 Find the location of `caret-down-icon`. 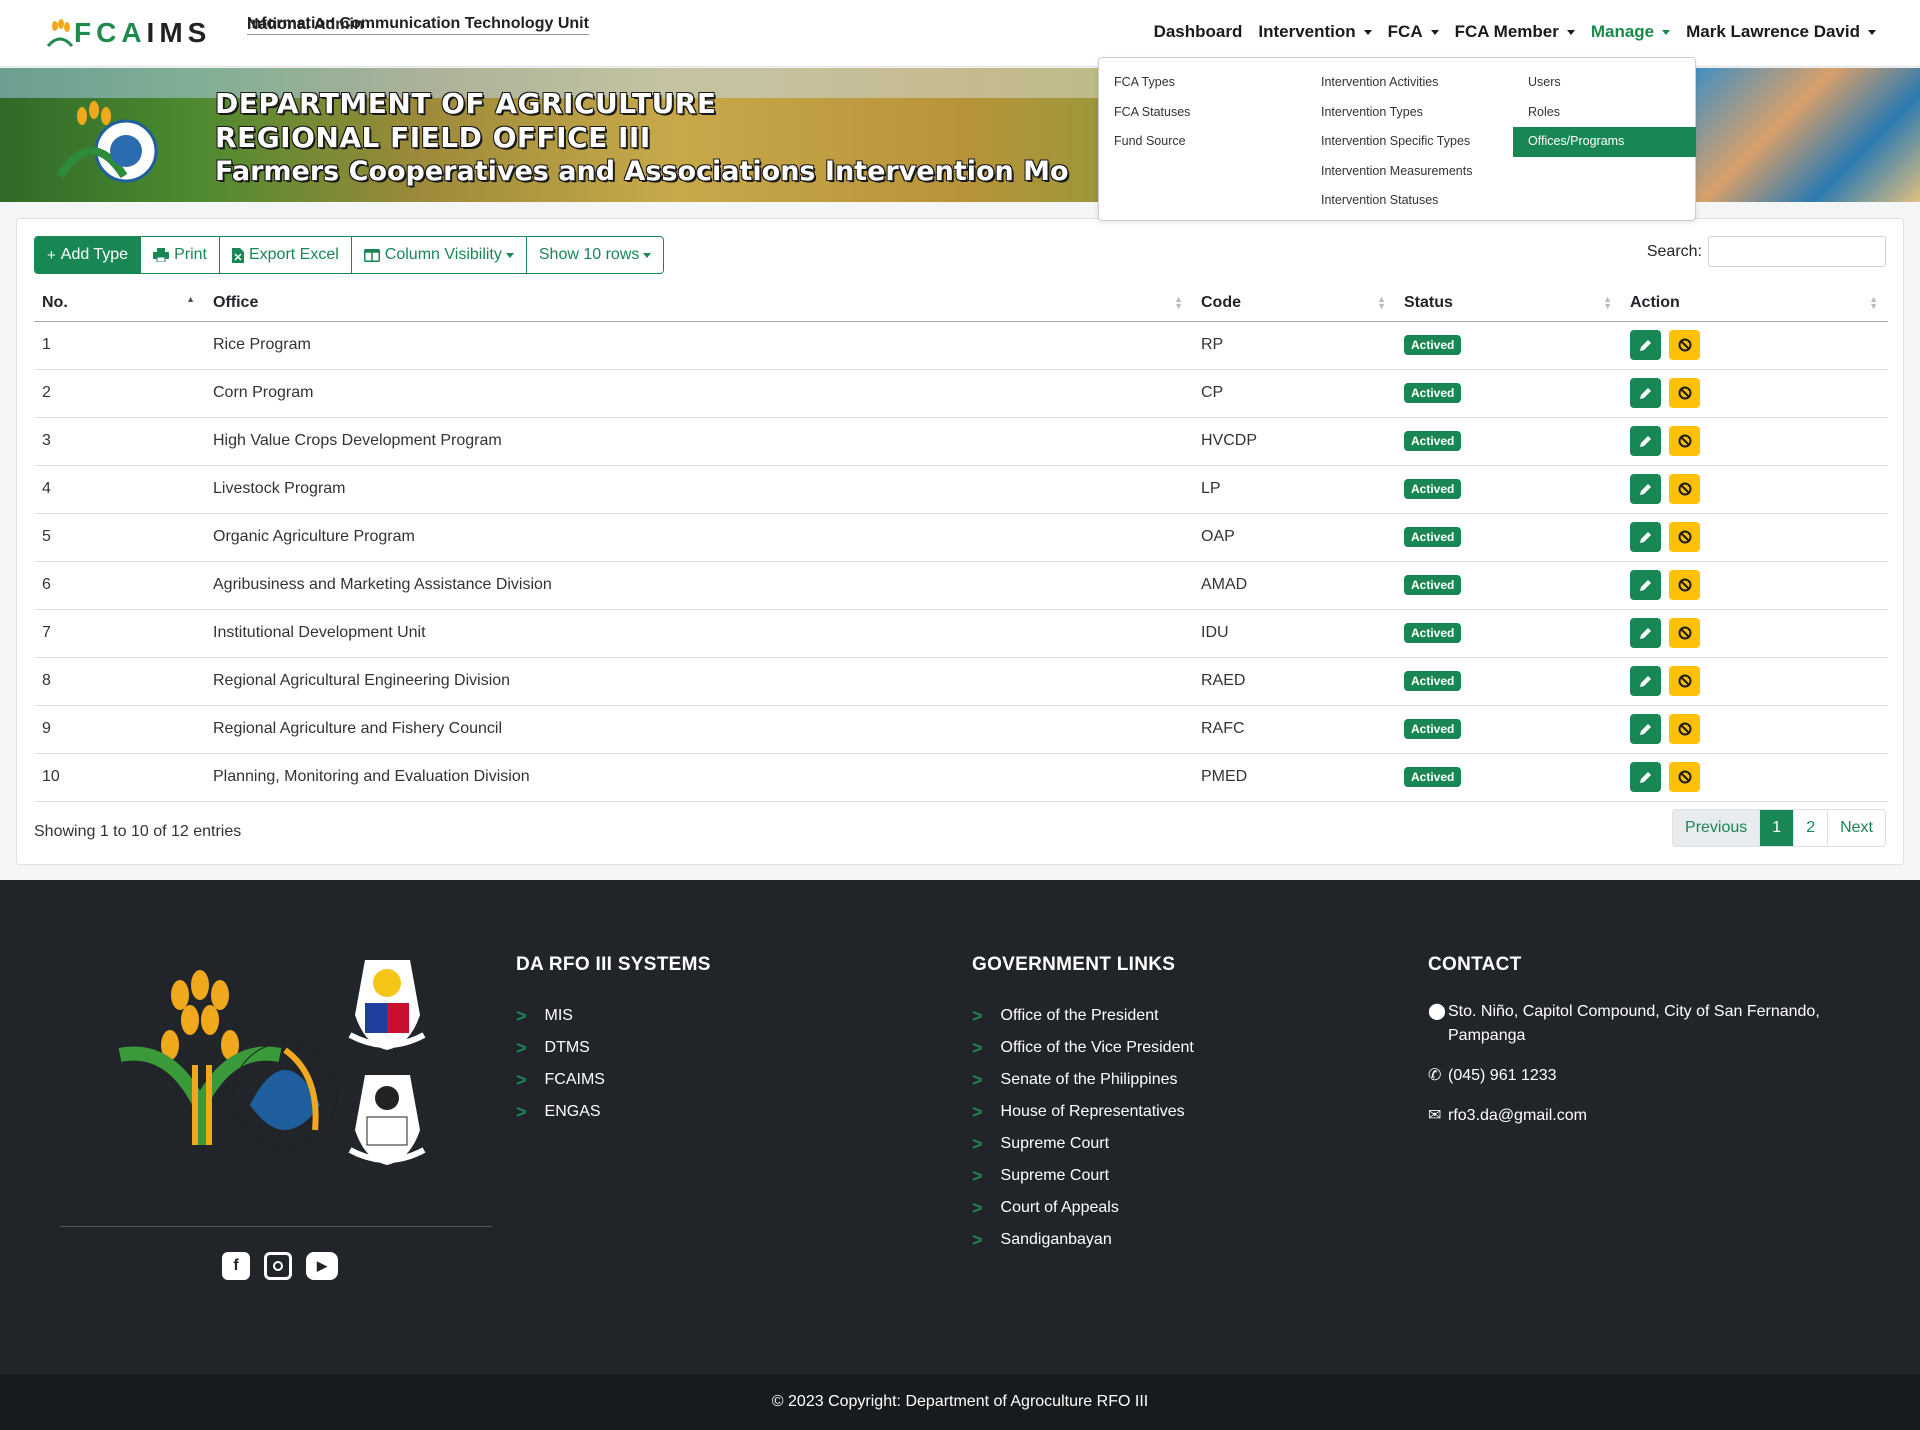

caret-down-icon is located at coordinates (509, 255).